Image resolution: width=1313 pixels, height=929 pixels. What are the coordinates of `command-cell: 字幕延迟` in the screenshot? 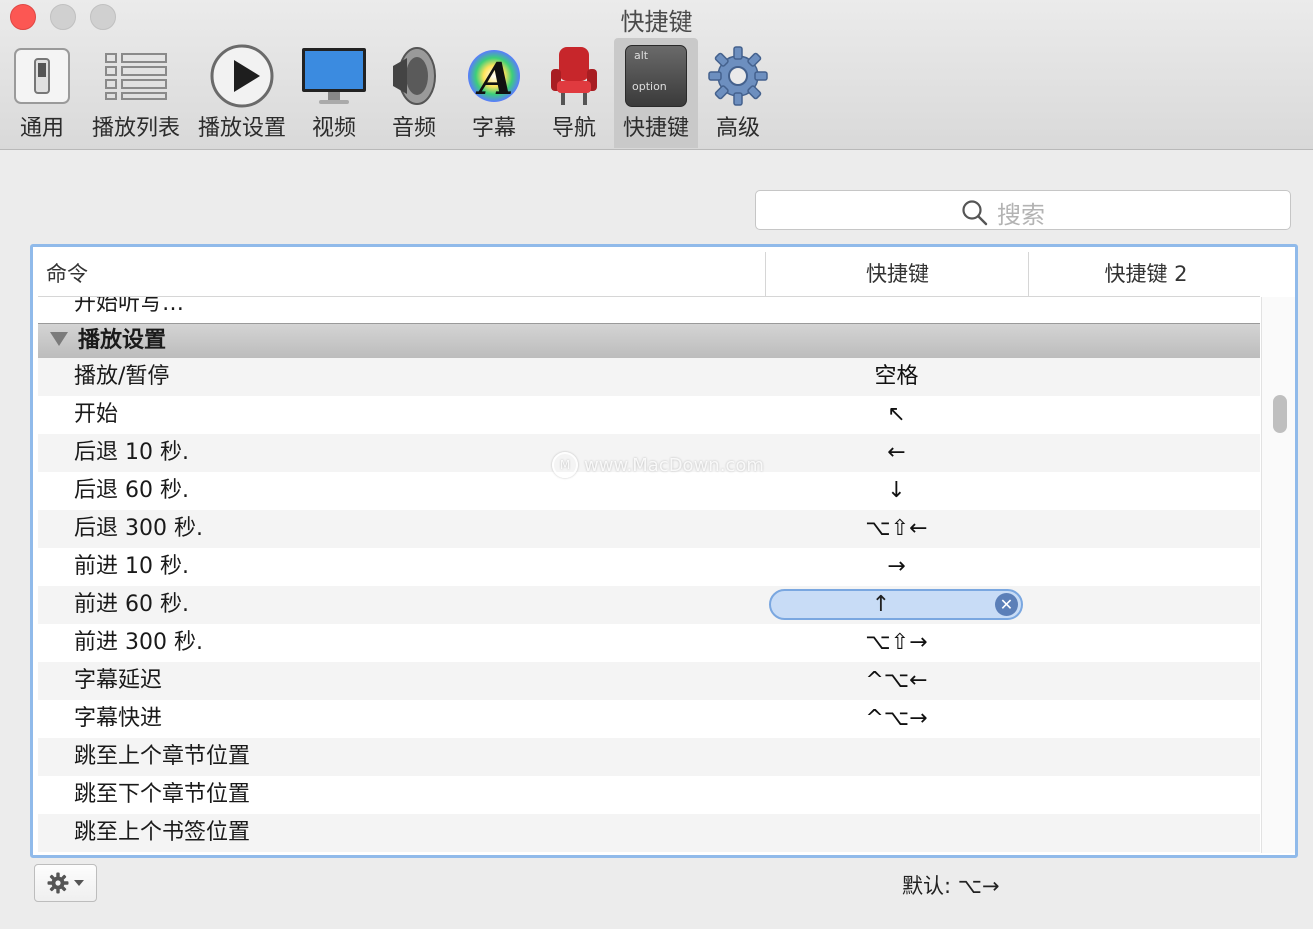 It's located at (118, 680).